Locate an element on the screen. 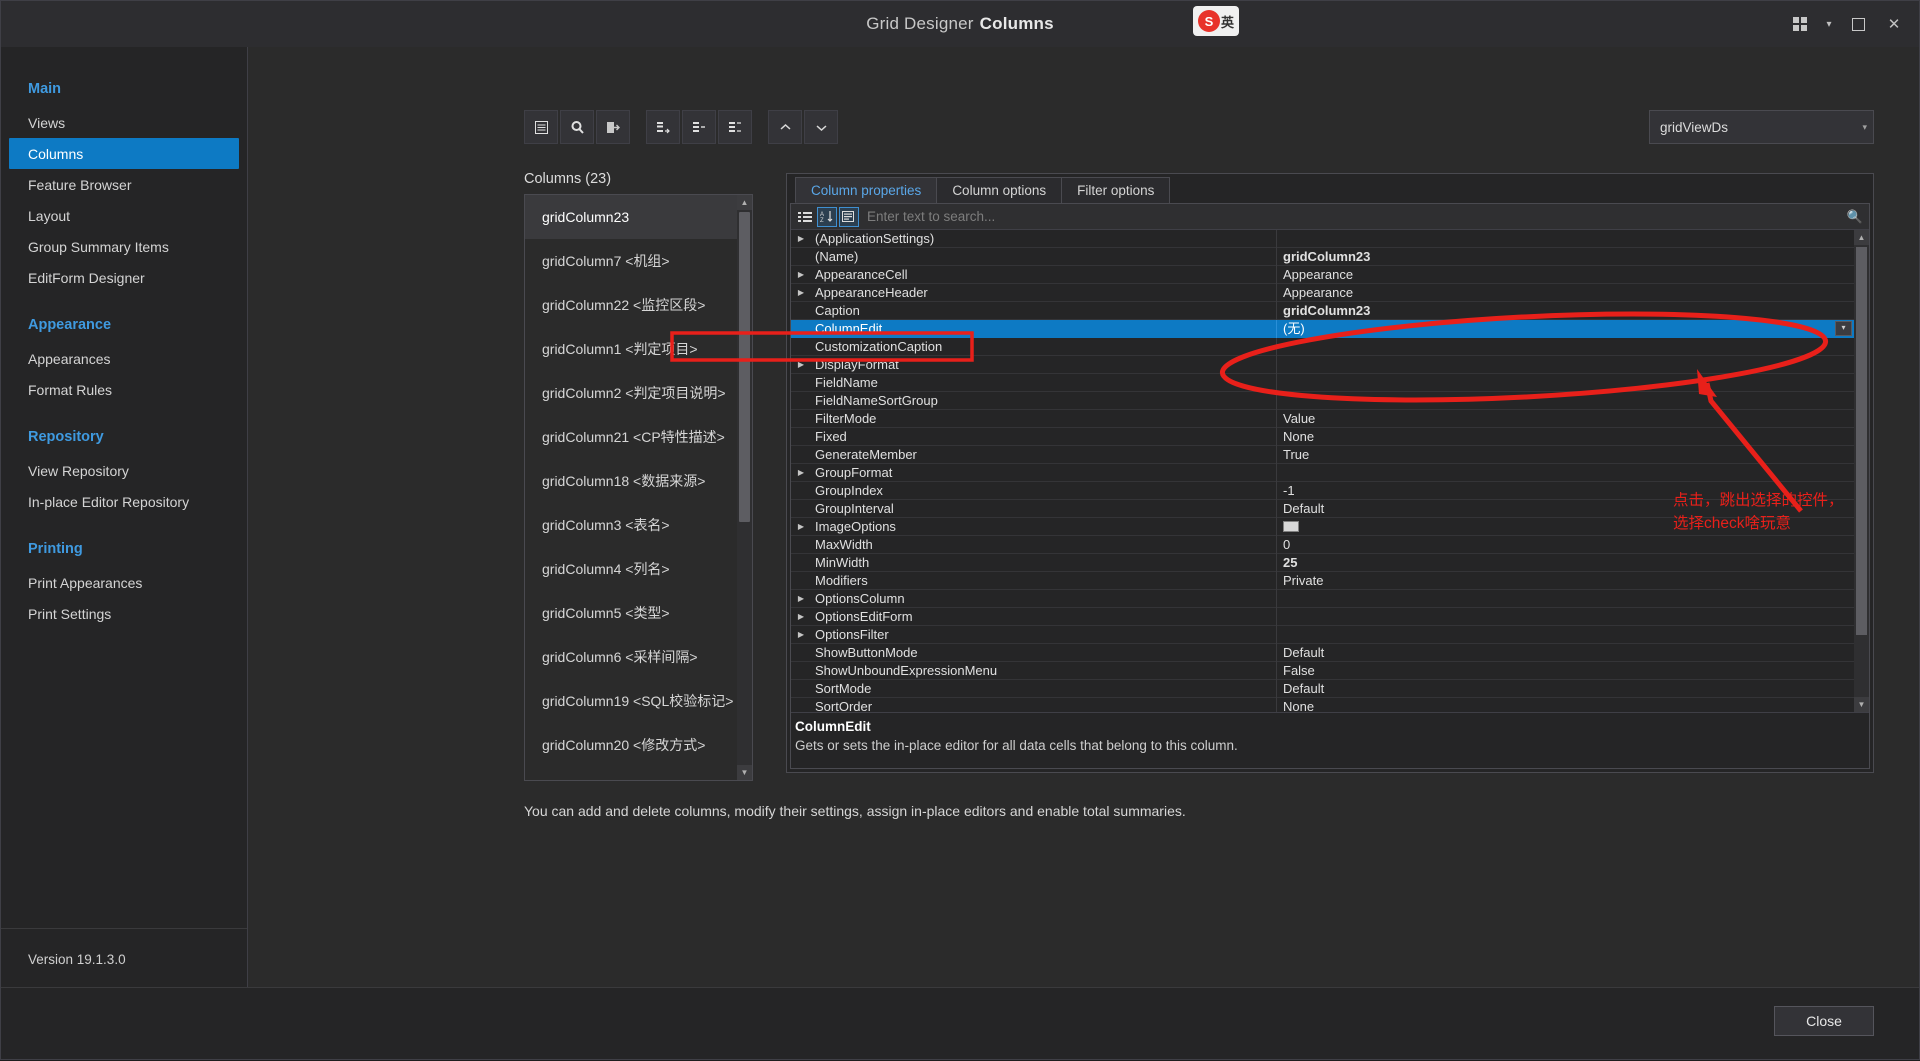  sidebar-item-format-rules: Format Rules is located at coordinates (124, 389).